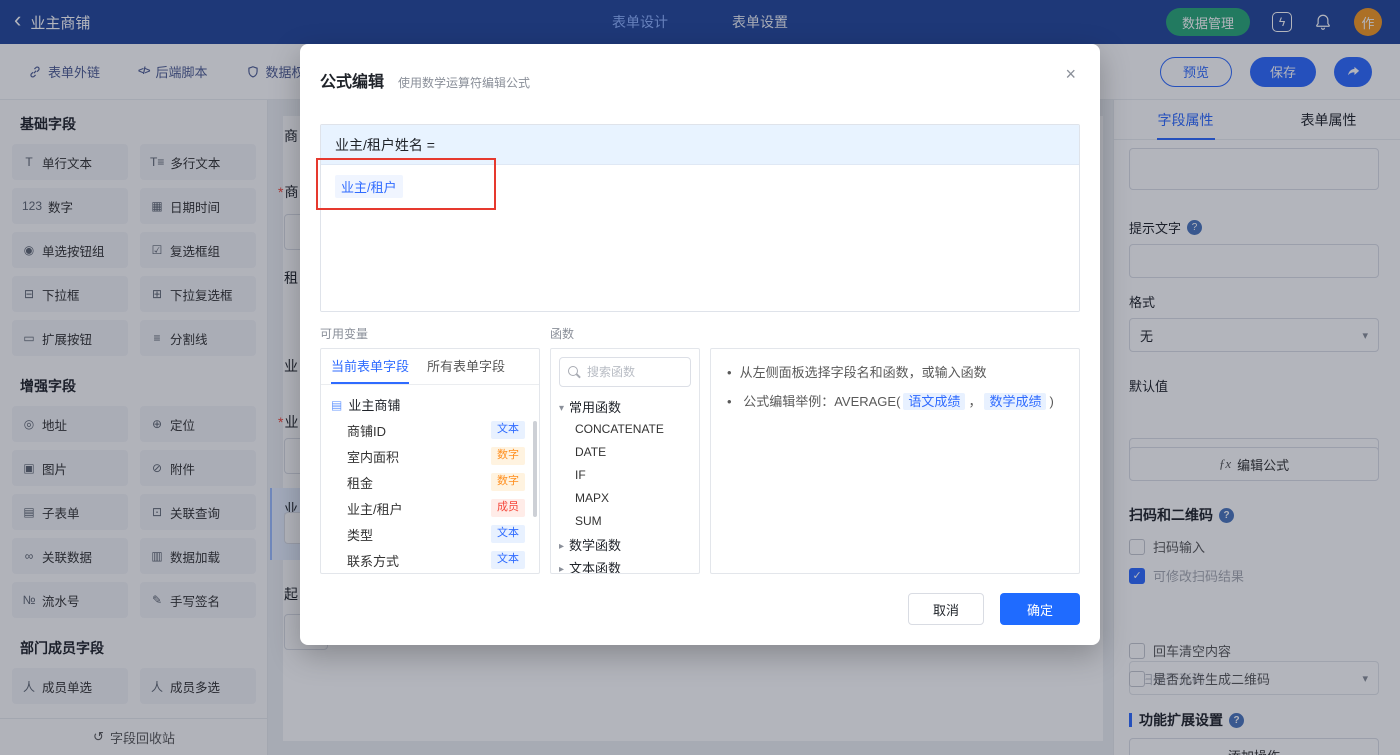  Describe the element at coordinates (466, 366) in the screenshot. I see `tab-all-form-fields: 所有表单字段` at that location.